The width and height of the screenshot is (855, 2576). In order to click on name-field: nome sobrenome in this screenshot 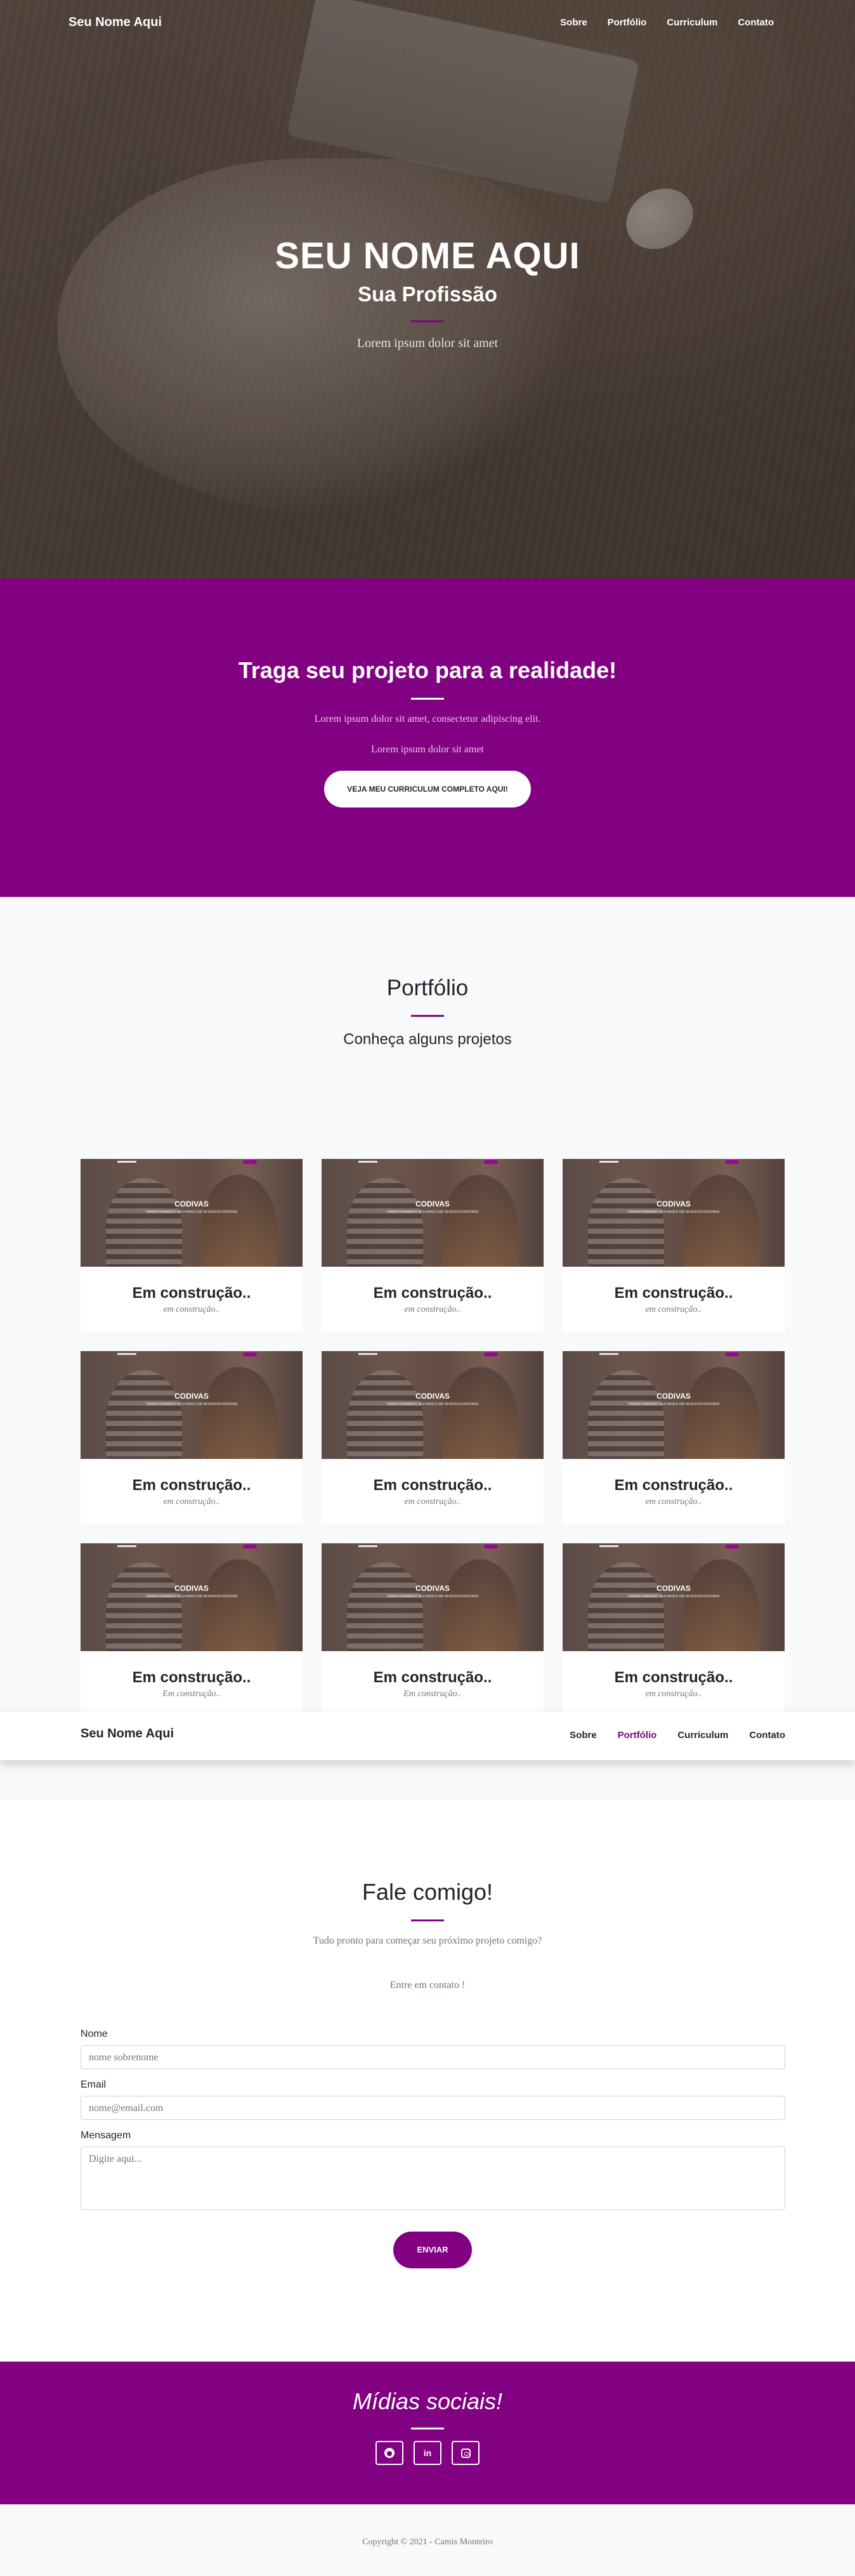, I will do `click(433, 2057)`.